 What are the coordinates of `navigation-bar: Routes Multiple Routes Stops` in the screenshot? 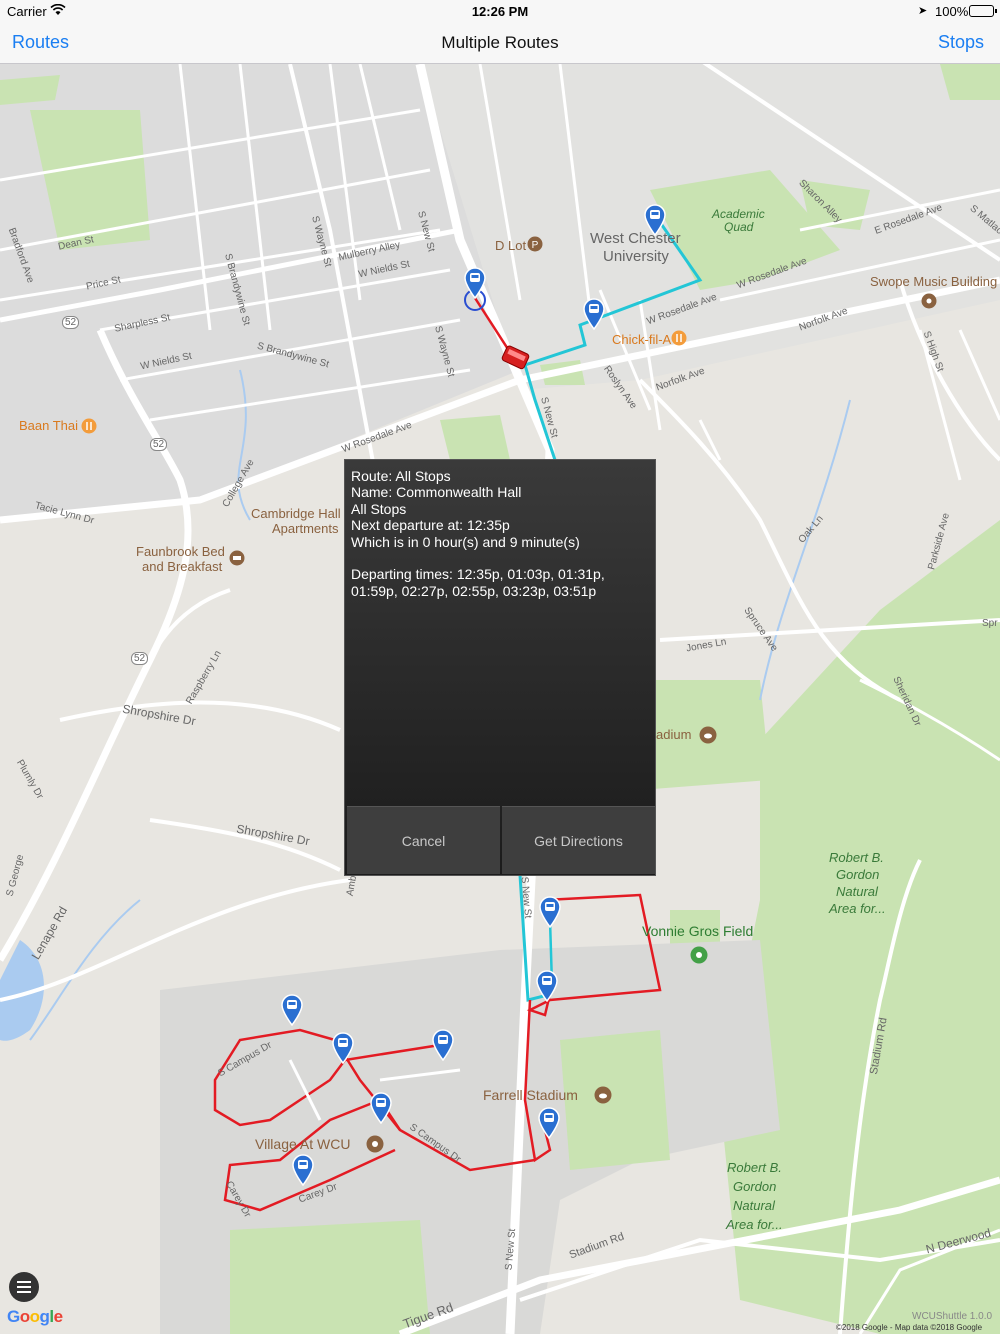 It's located at (500, 43).